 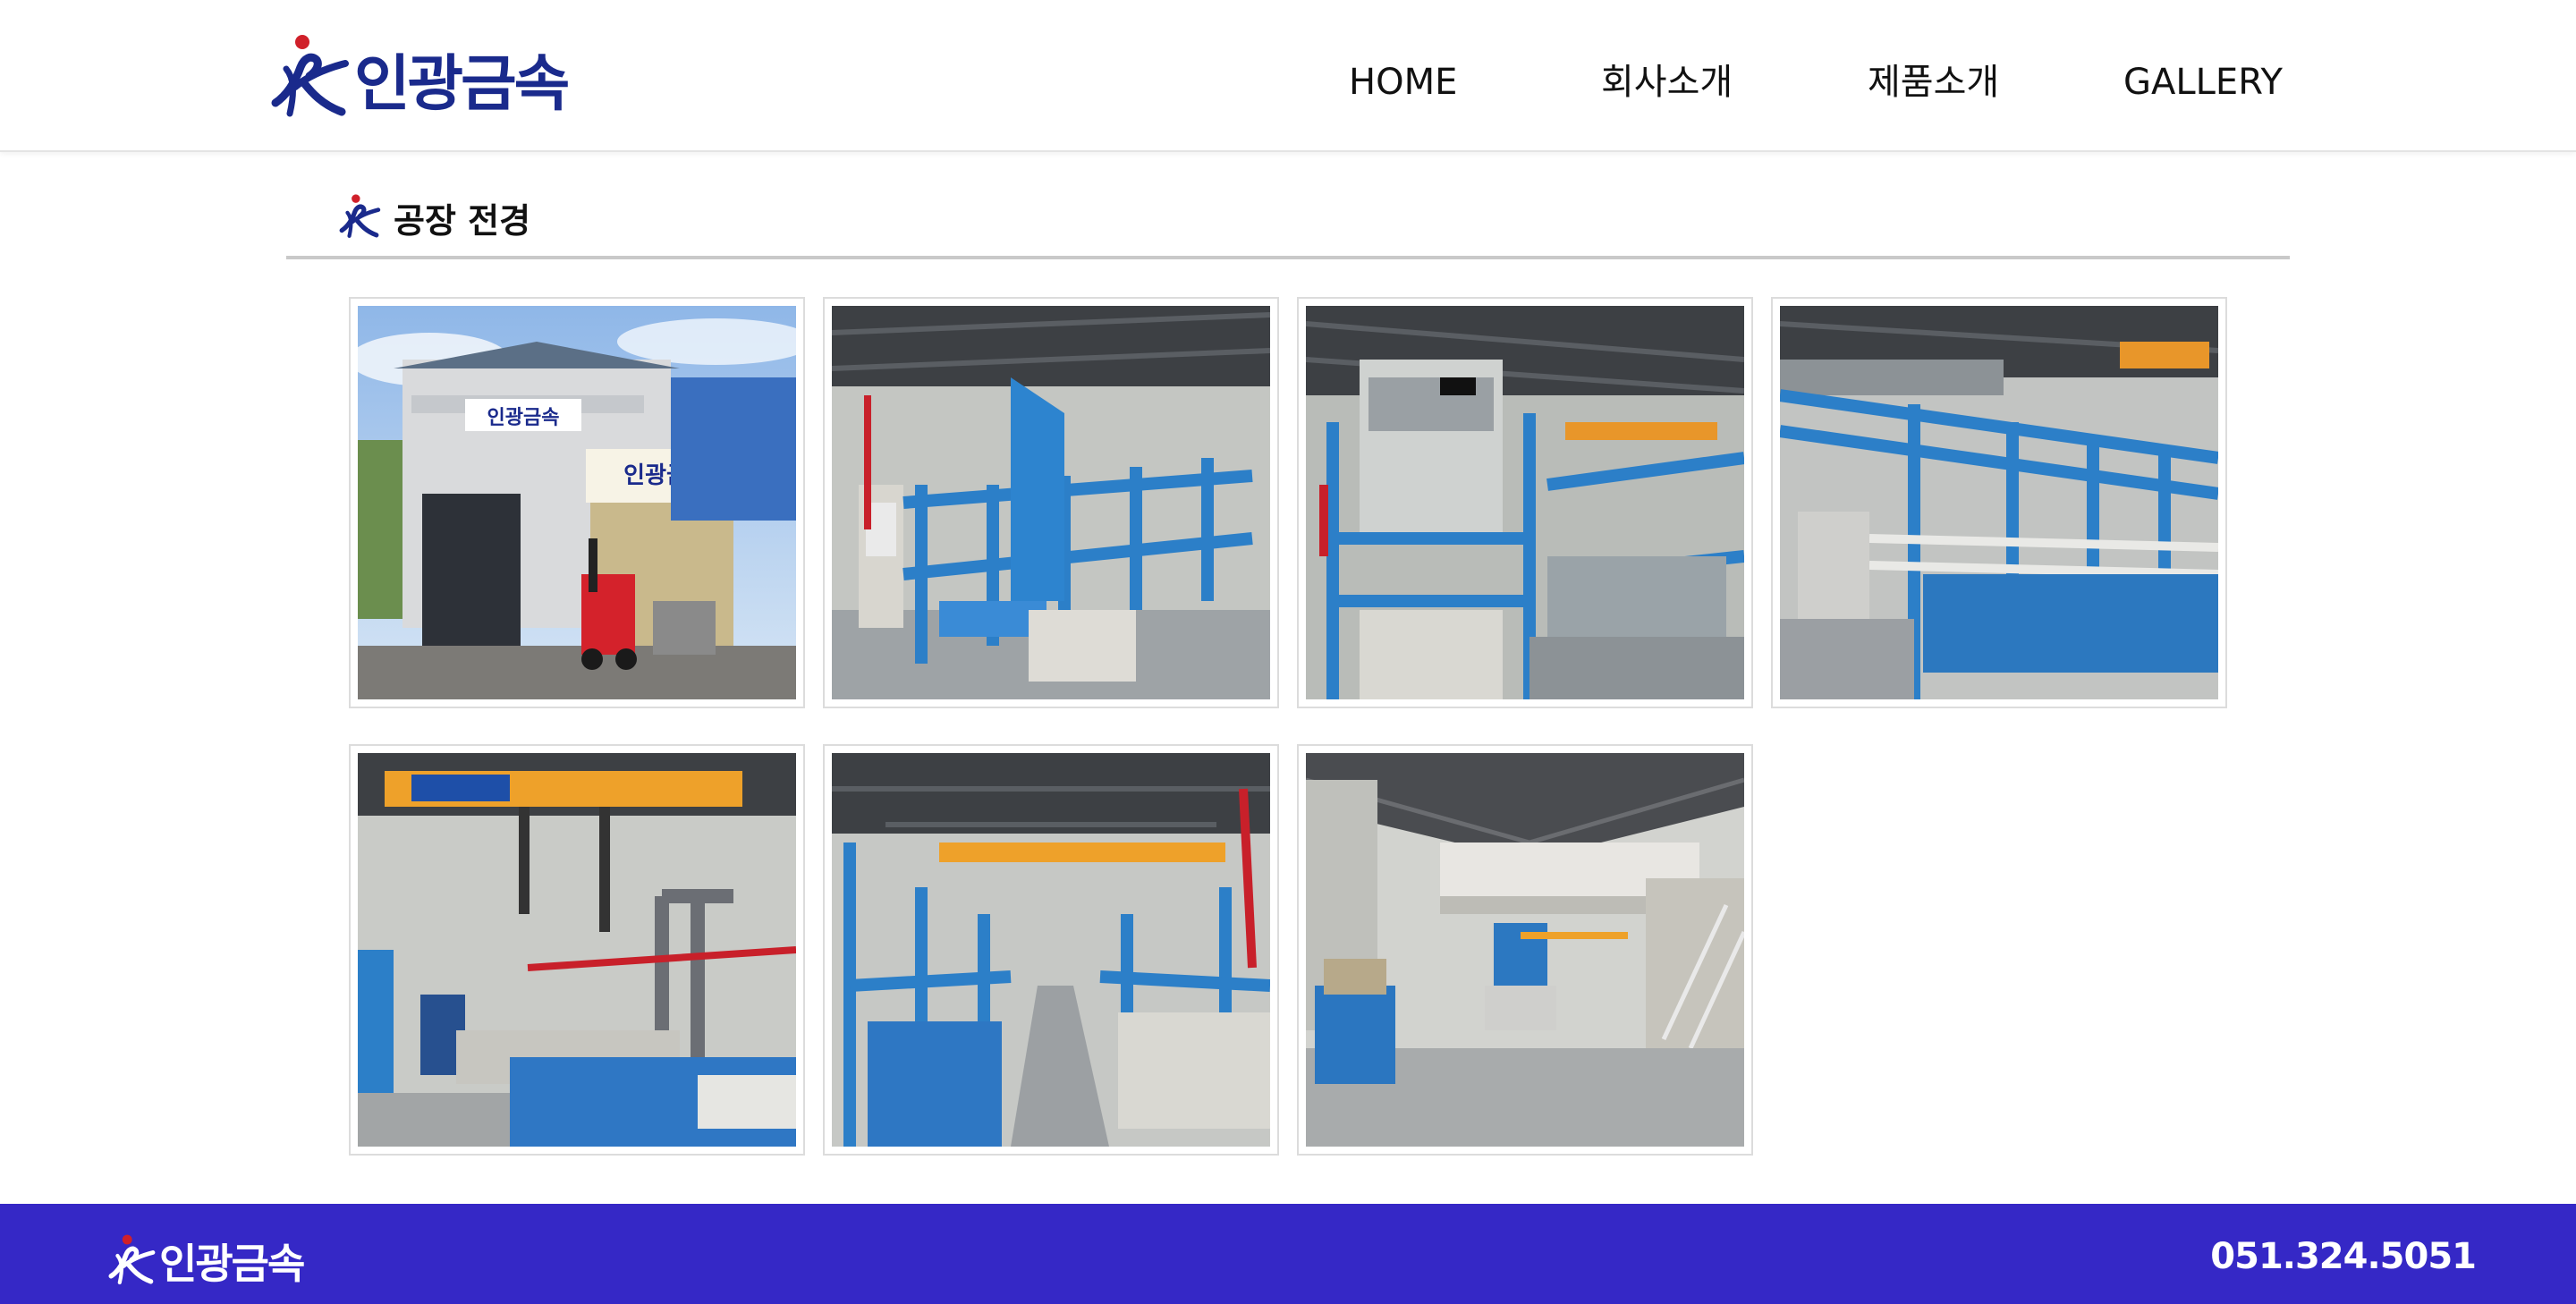 I want to click on main-nav: HOME 회사소개 제품소개 GALLERY, so click(x=1288, y=82).